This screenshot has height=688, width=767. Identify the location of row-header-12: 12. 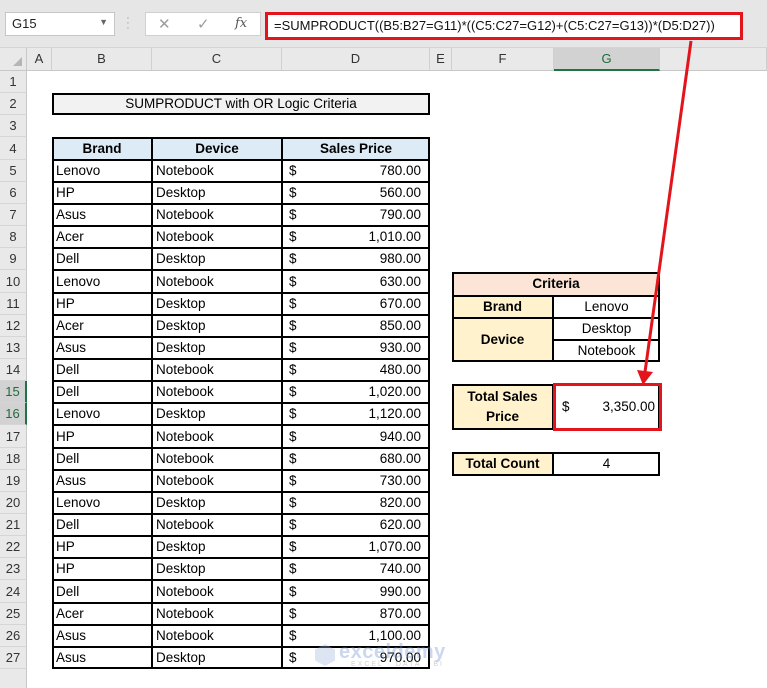
(13, 326).